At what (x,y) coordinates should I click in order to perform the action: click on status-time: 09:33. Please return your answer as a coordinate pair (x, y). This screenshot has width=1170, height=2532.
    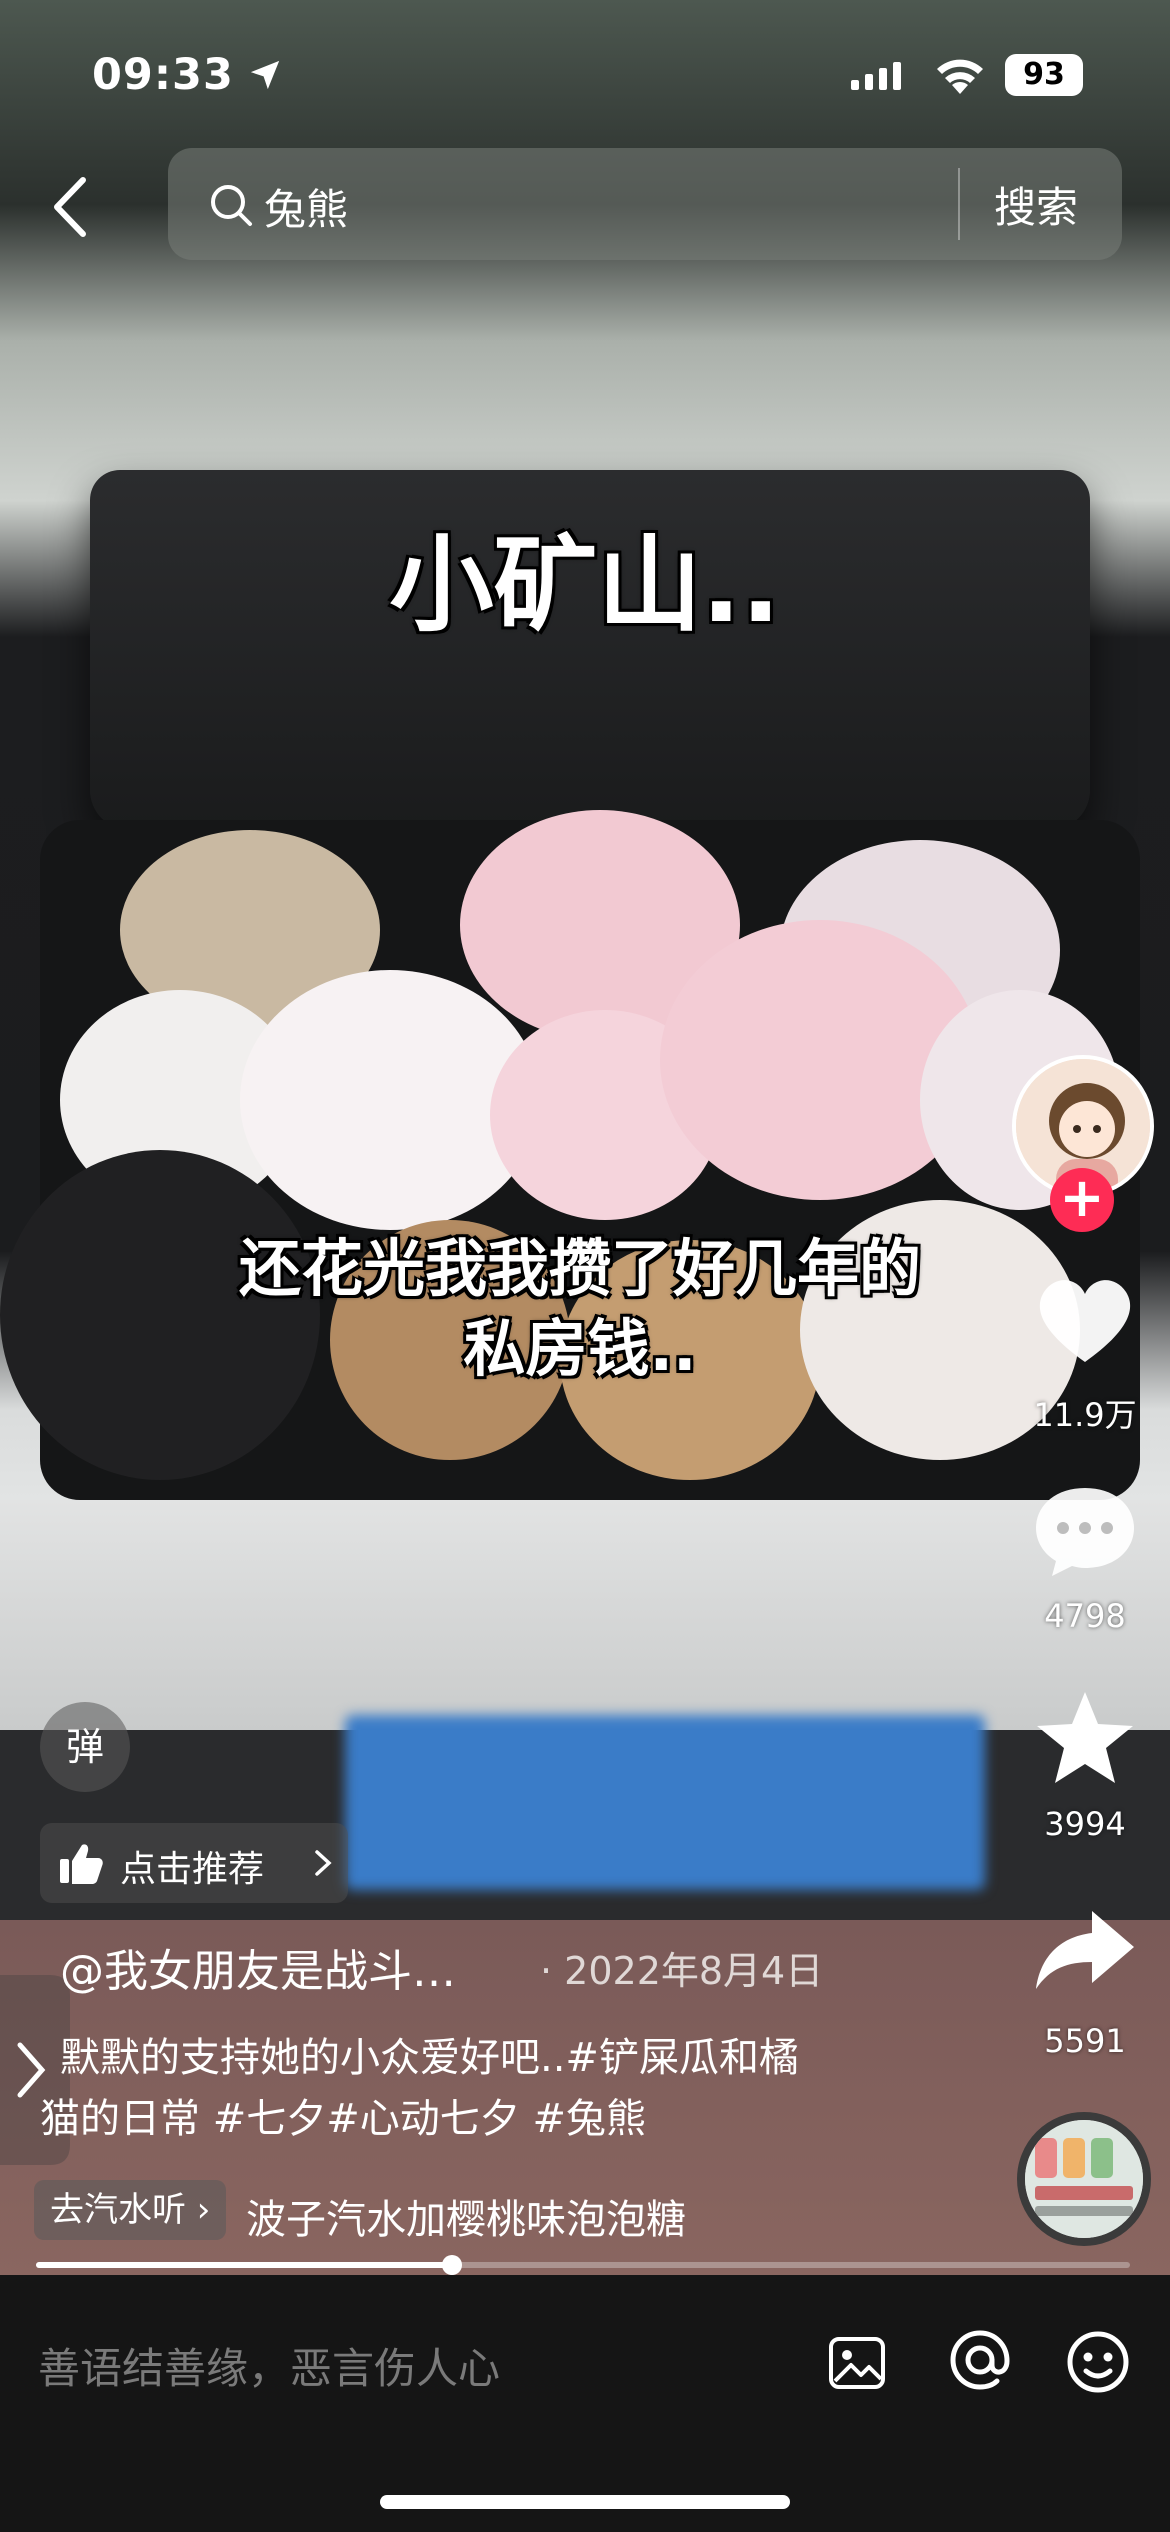
    Looking at the image, I should click on (163, 75).